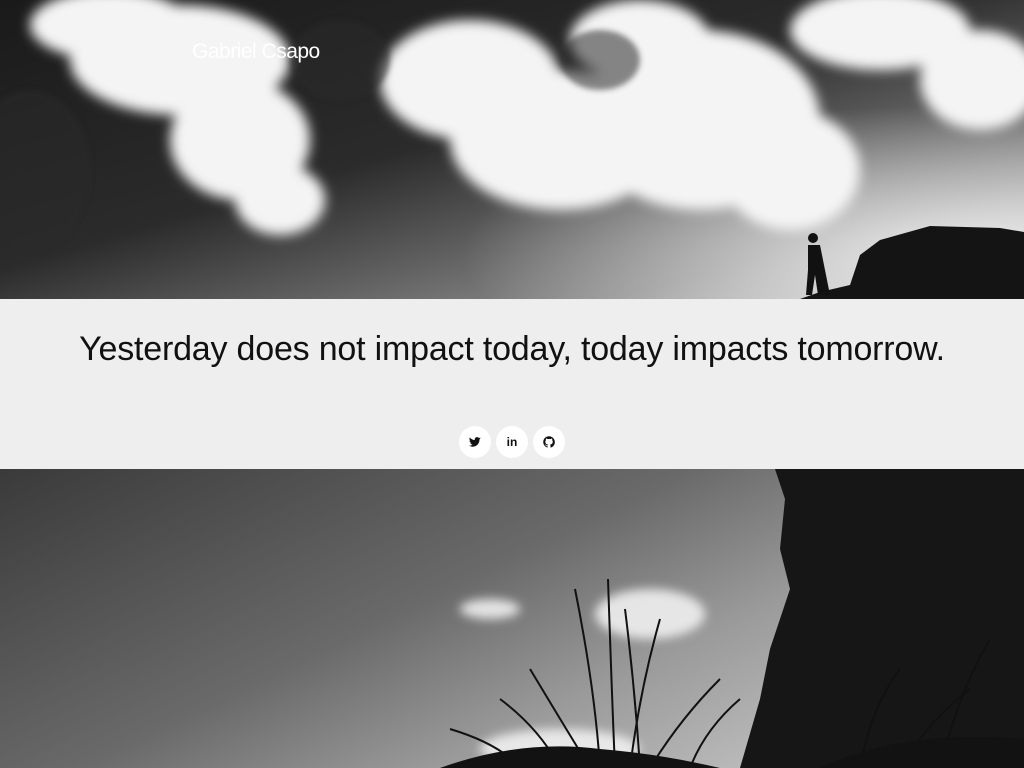 The height and width of the screenshot is (768, 1024). I want to click on github-icon, so click(549, 442).